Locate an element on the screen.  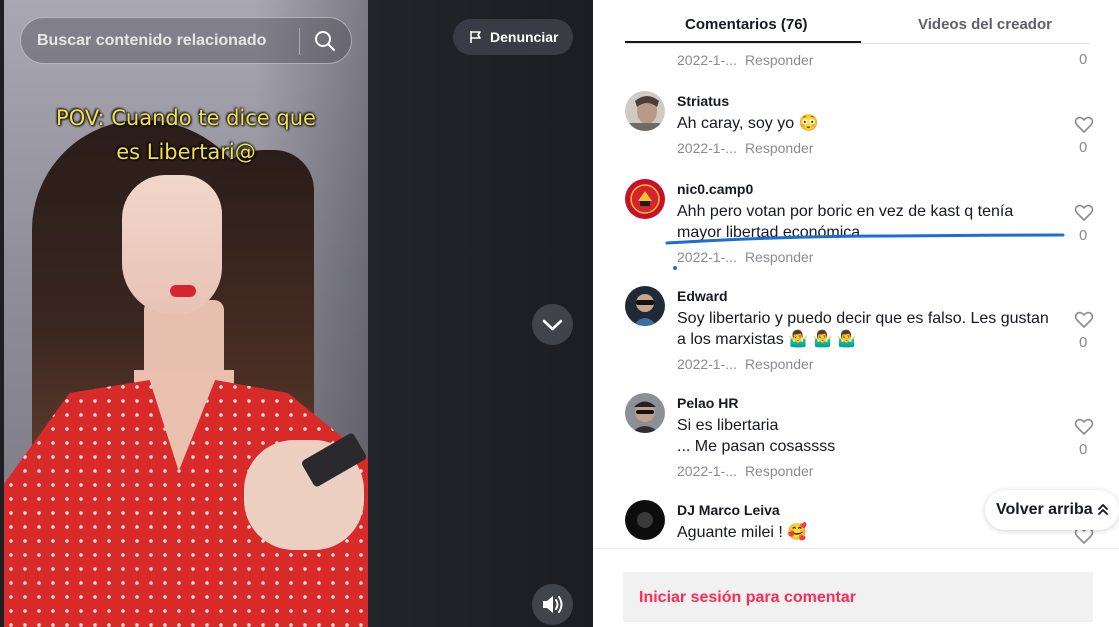
comment-tabs: Comentarios (76) Videos del creador is located at coordinates (857, 22).